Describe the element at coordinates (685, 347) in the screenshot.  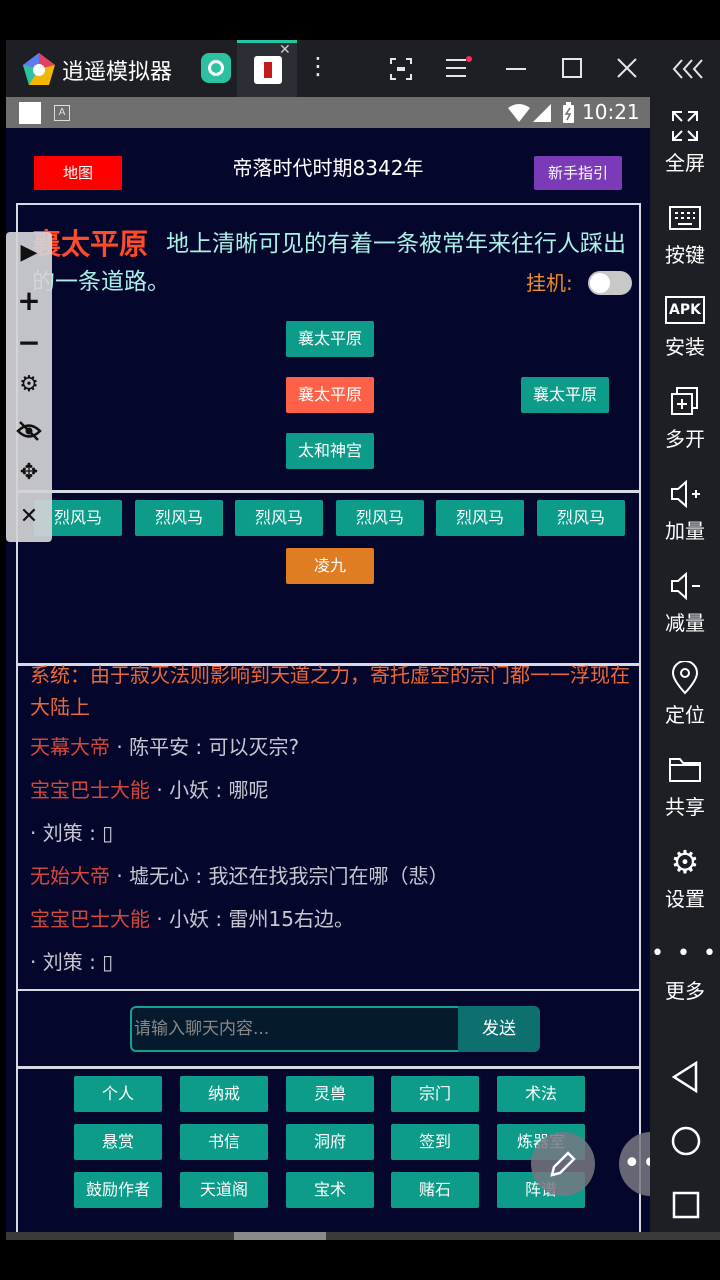
I see `sidebar-label: 安装` at that location.